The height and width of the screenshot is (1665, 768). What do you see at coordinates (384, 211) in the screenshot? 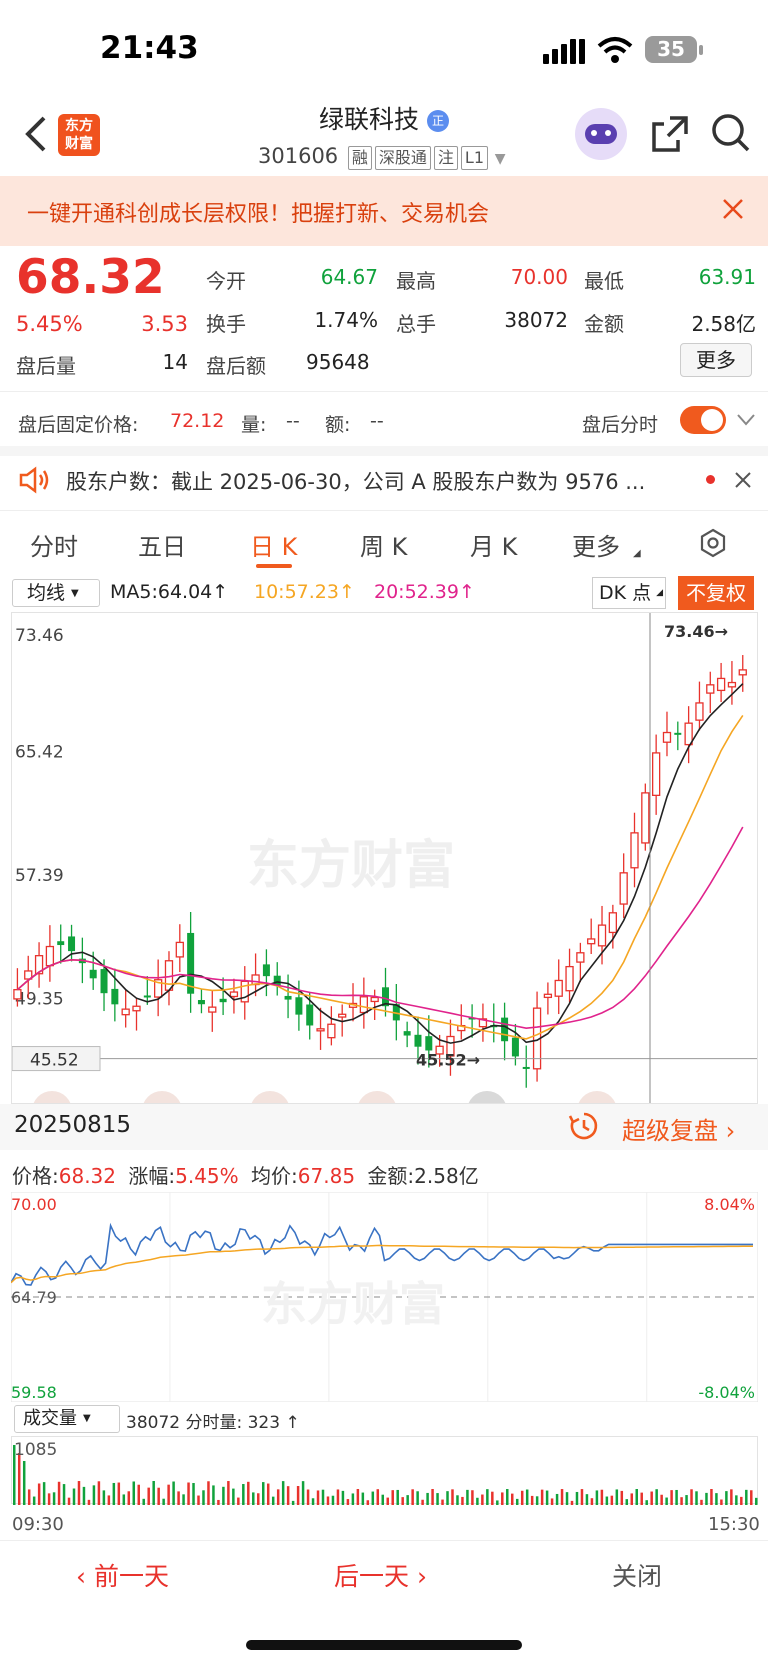
I see `promo-banner: 一键开通科创成长层权限！把握打新、交易机会` at bounding box center [384, 211].